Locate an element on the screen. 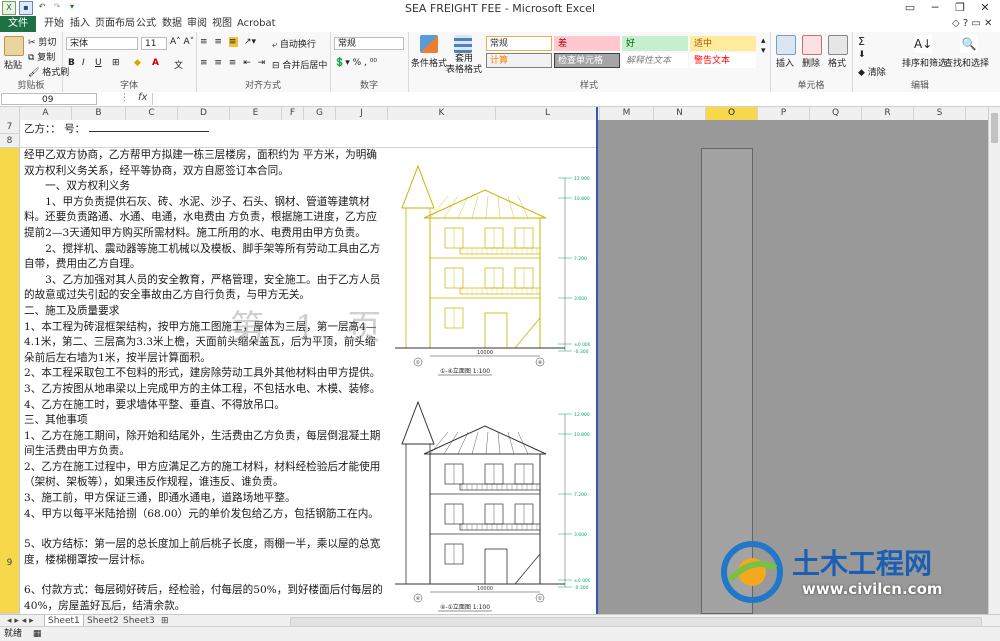 The width and height of the screenshot is (1000, 641). find-select-button: 查找和选择 is located at coordinates (966, 62).